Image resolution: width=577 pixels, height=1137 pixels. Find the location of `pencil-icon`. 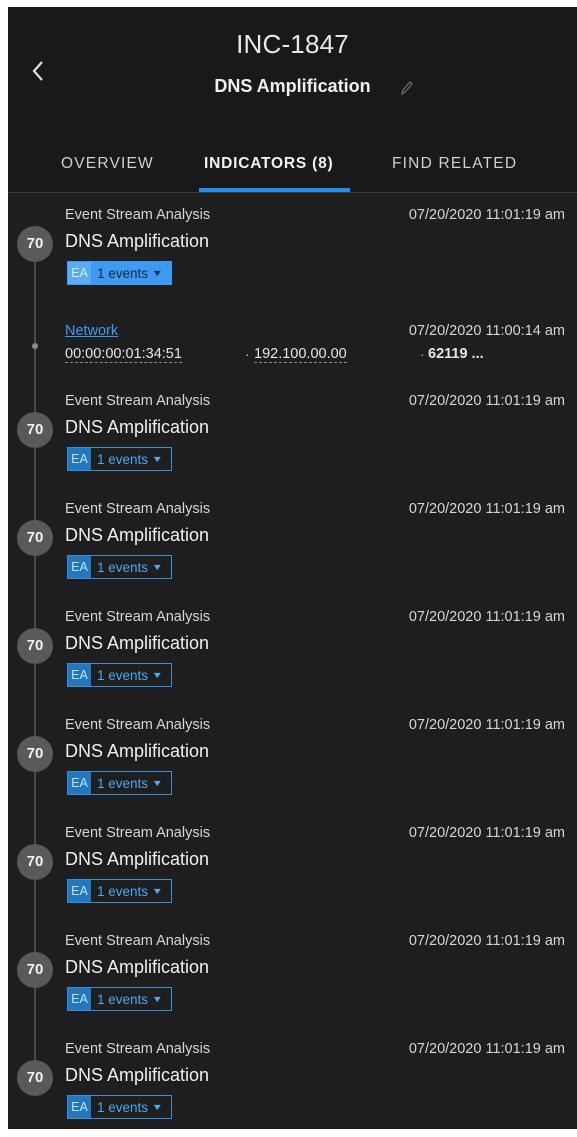

pencil-icon is located at coordinates (406, 88).